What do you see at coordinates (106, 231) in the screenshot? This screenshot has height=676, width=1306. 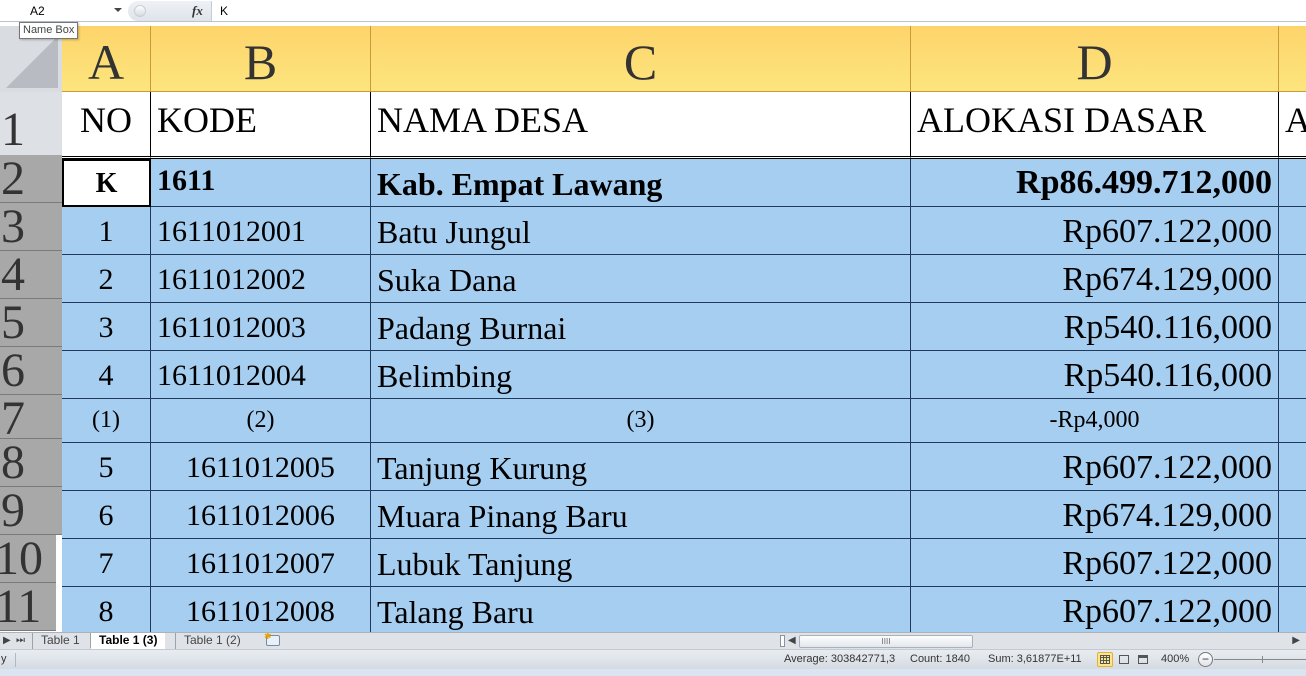 I see `cell-no: 1` at bounding box center [106, 231].